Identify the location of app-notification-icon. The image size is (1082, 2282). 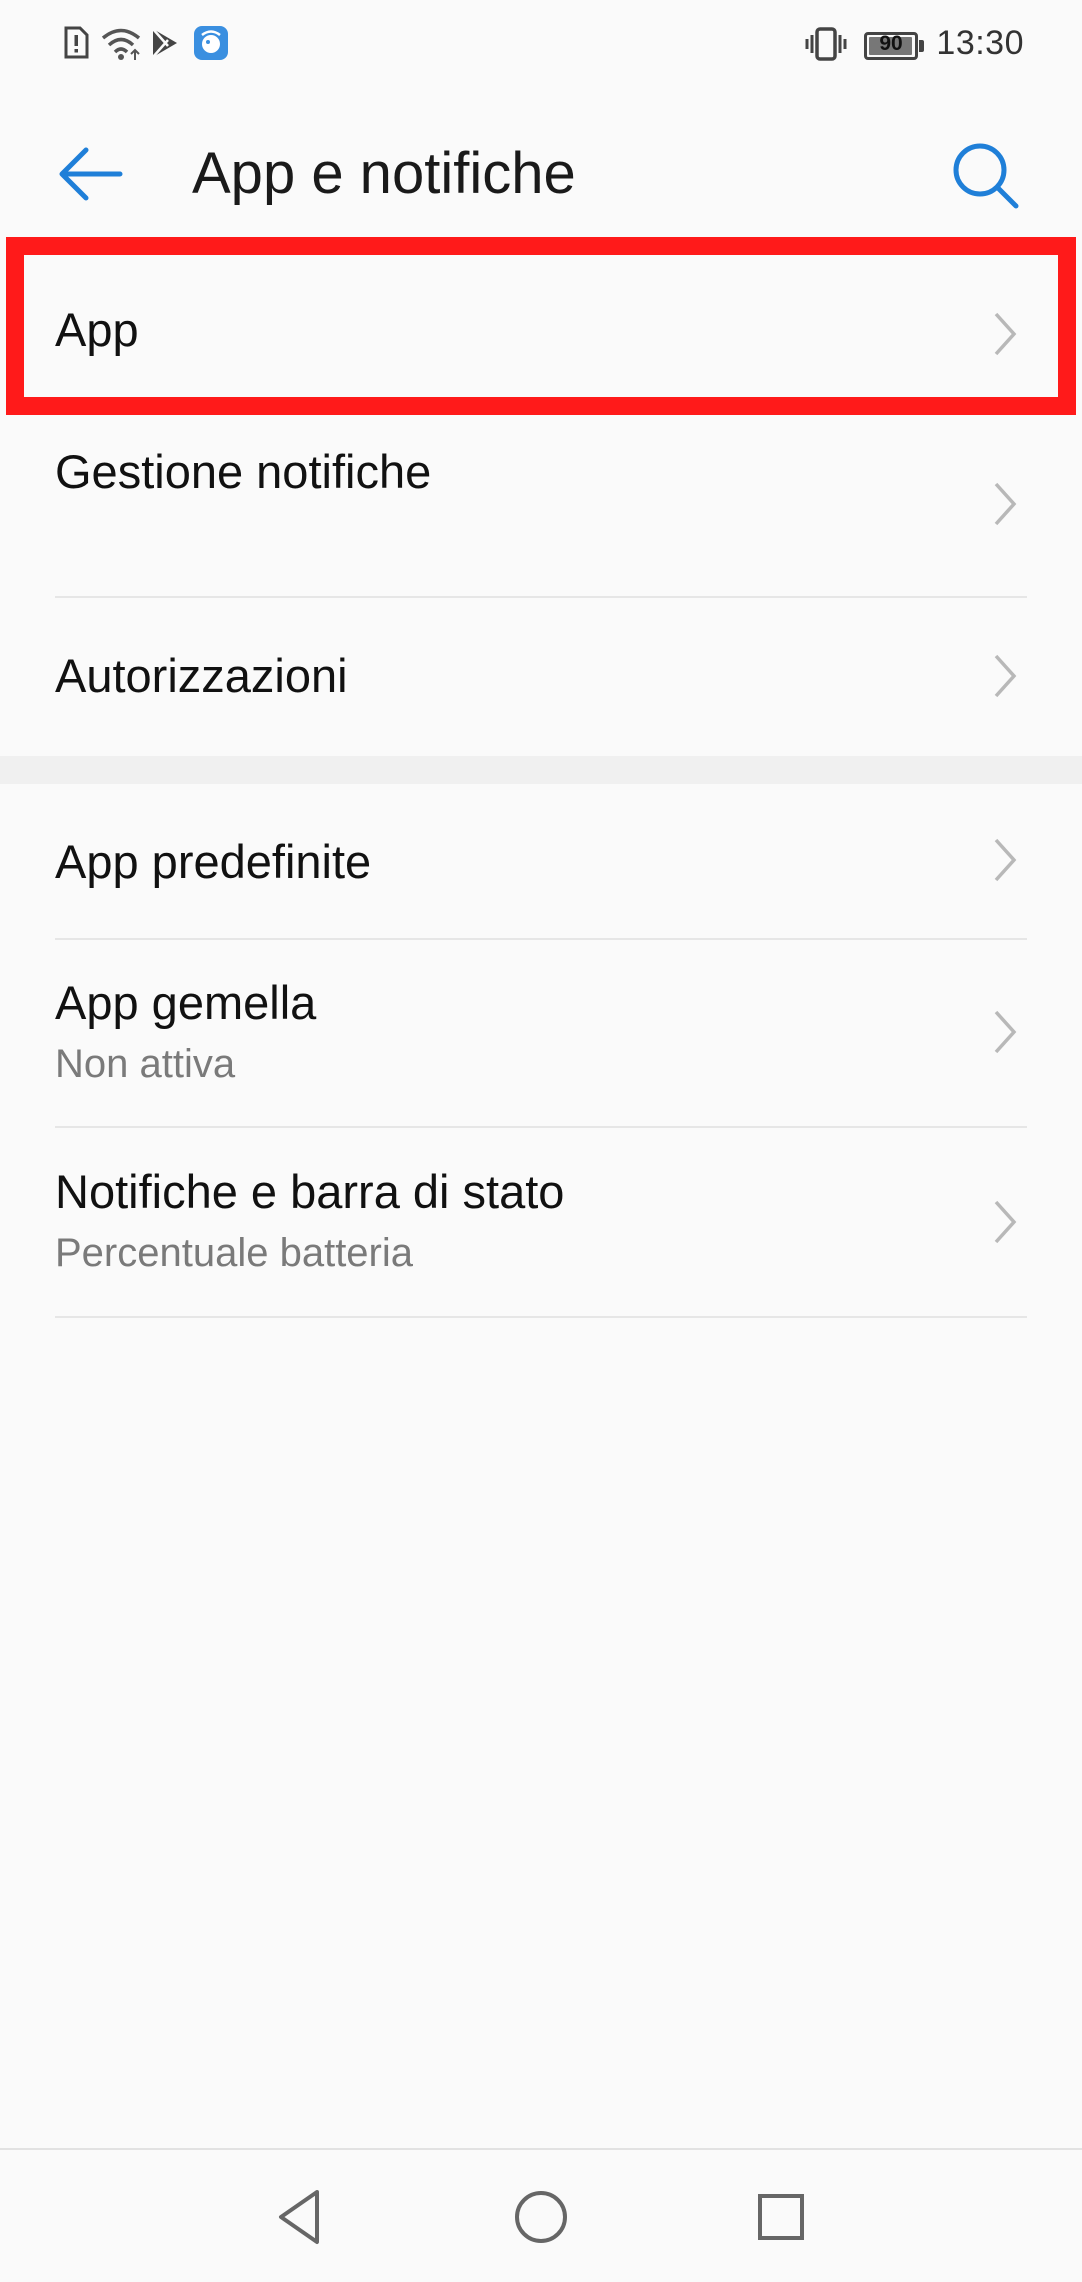
(211, 43).